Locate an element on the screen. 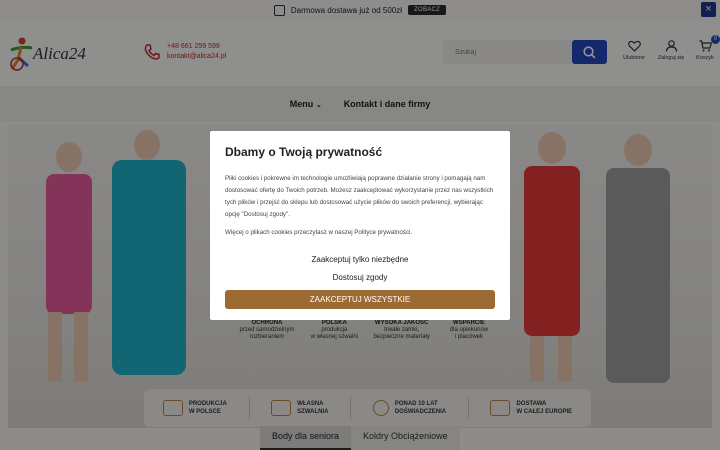  dialog-title: Dbamy o Twoją prywatność is located at coordinates (304, 152).